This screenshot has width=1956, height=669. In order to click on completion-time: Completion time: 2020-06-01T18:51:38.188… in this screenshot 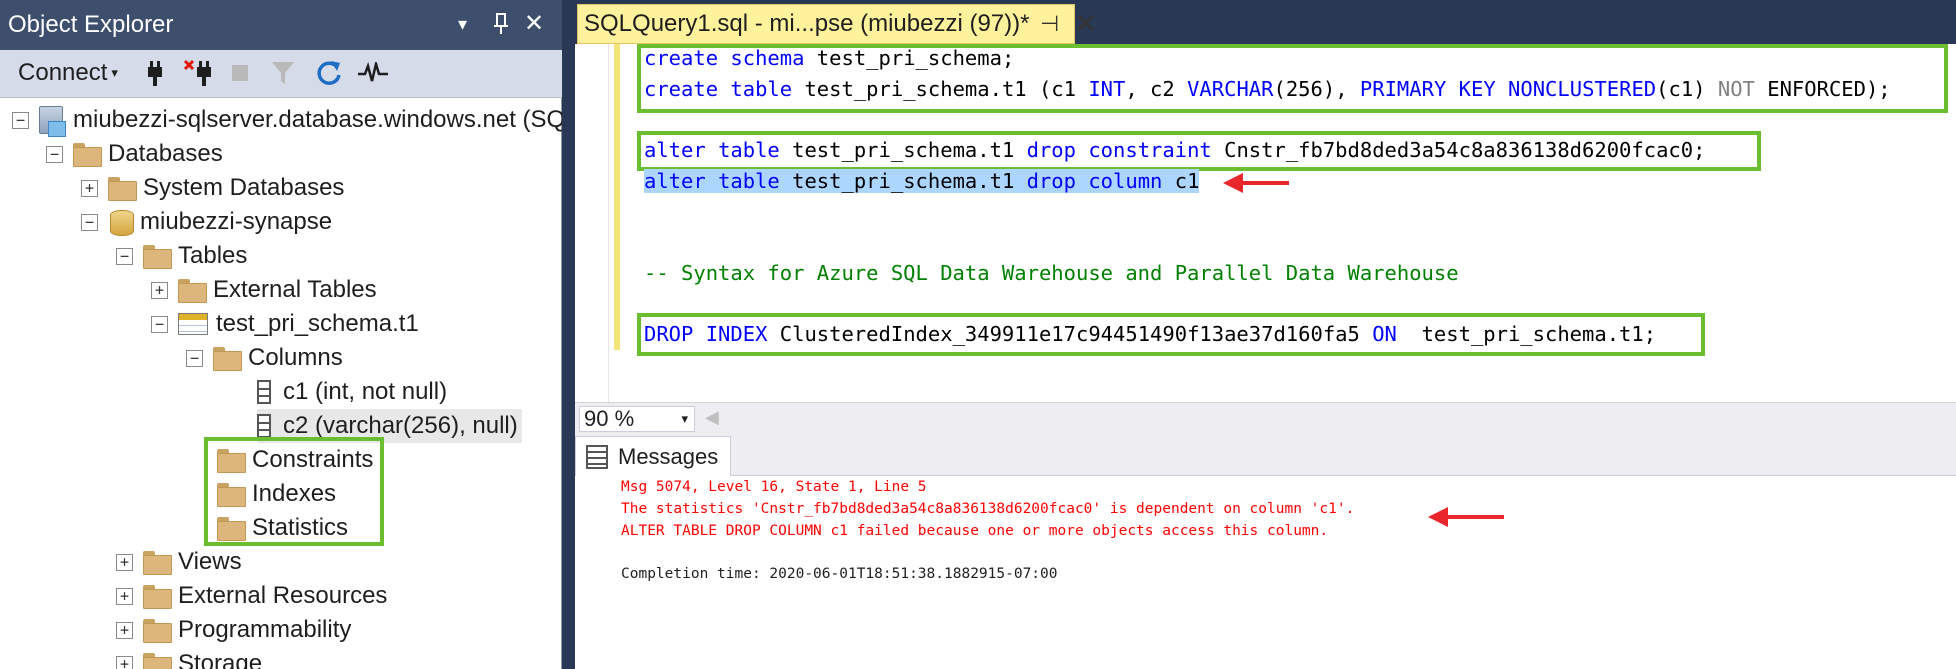, I will do `click(839, 574)`.